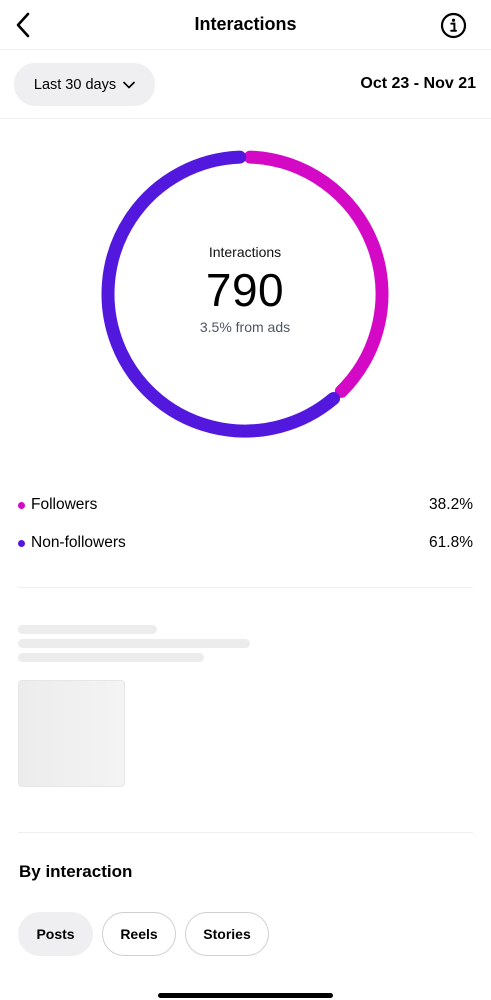 Image resolution: width=491 pixels, height=1000 pixels. Describe the element at coordinates (76, 871) in the screenshot. I see `section-title: By interaction` at that location.